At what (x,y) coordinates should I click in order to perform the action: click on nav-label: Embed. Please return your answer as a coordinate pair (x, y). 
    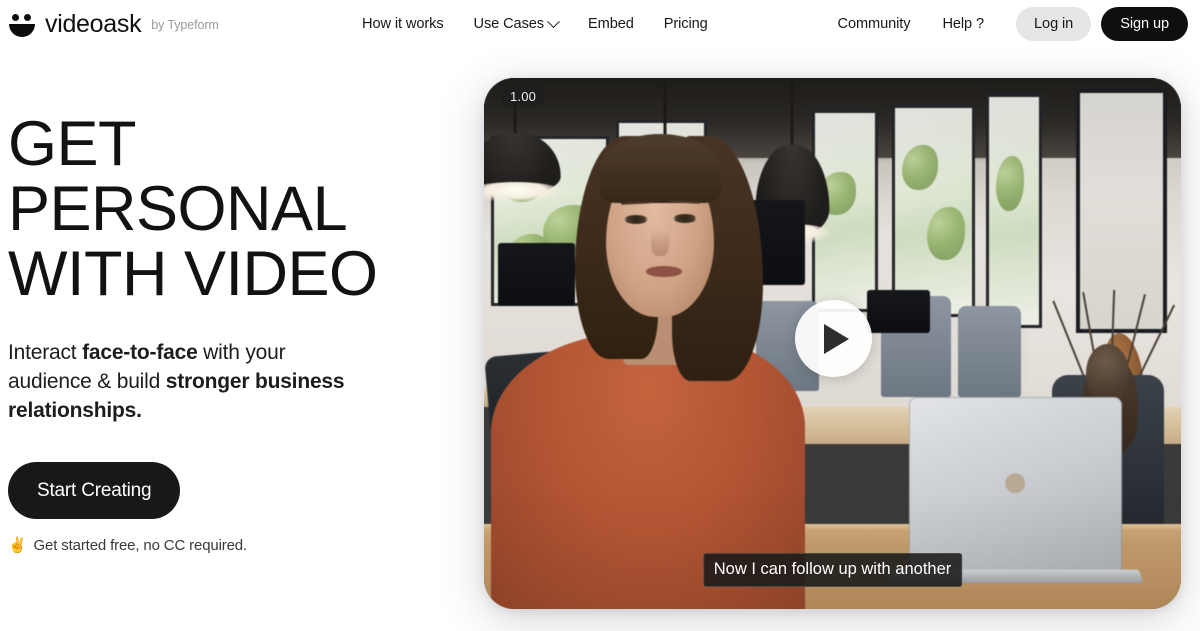
    Looking at the image, I should click on (611, 24).